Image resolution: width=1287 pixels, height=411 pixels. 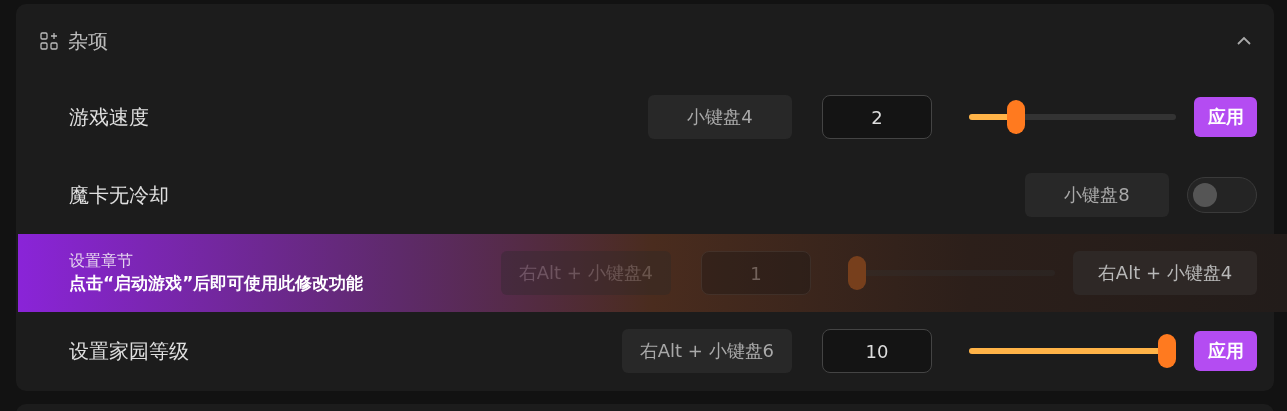 I want to click on row-label: 设置家园等级, so click(x=129, y=351).